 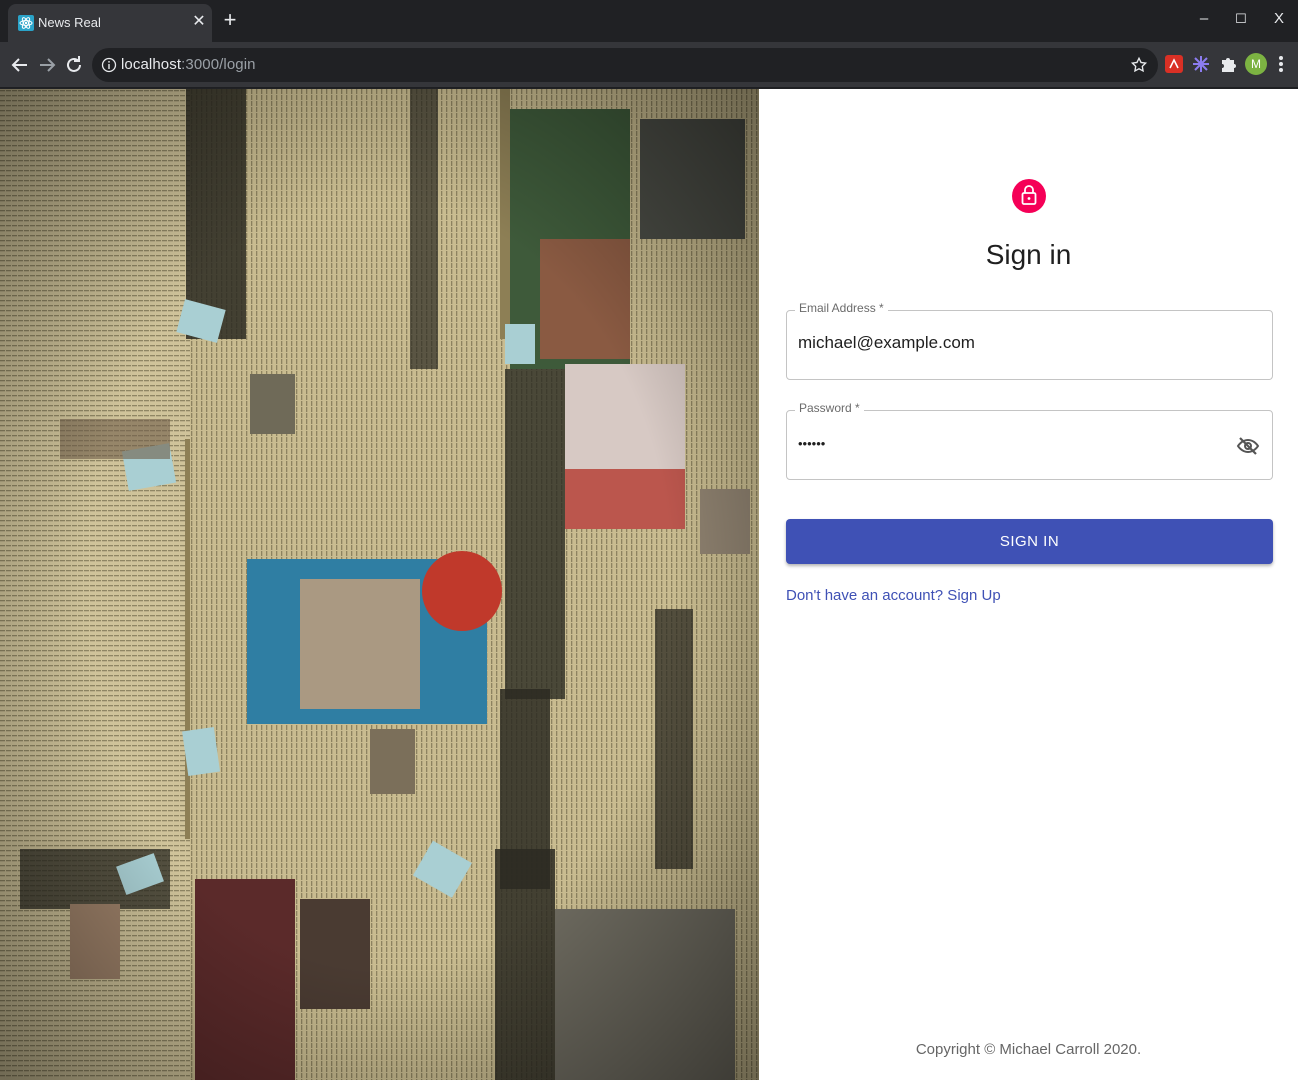 I want to click on address-bar: localhost:3000/login, so click(x=625, y=65).